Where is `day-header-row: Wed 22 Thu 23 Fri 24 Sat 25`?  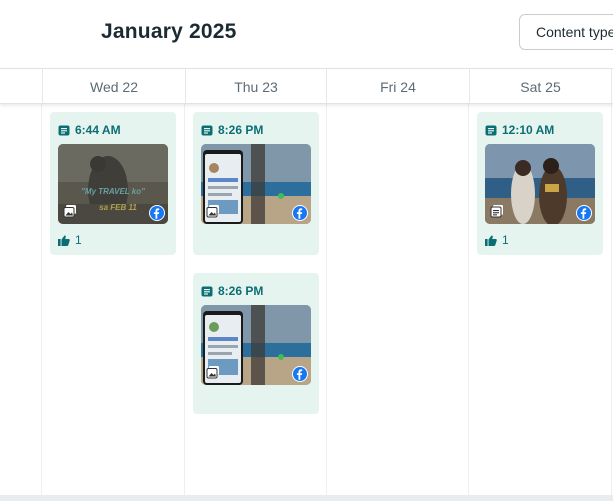
day-header-row: Wed 22 Thu 23 Fri 24 Sat 25 is located at coordinates (306, 86).